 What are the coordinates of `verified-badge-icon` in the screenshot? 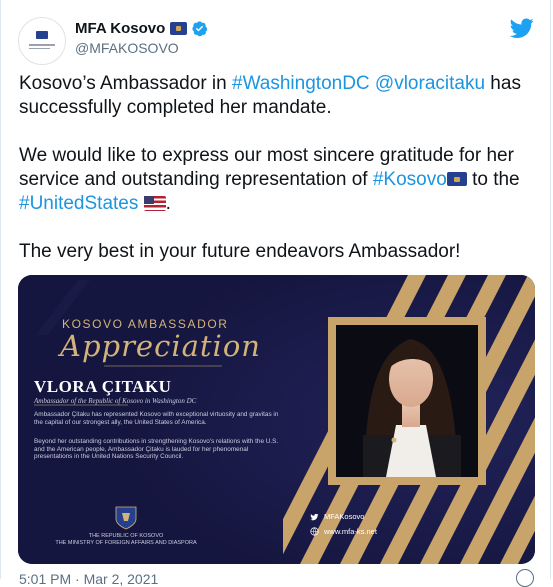 It's located at (200, 29).